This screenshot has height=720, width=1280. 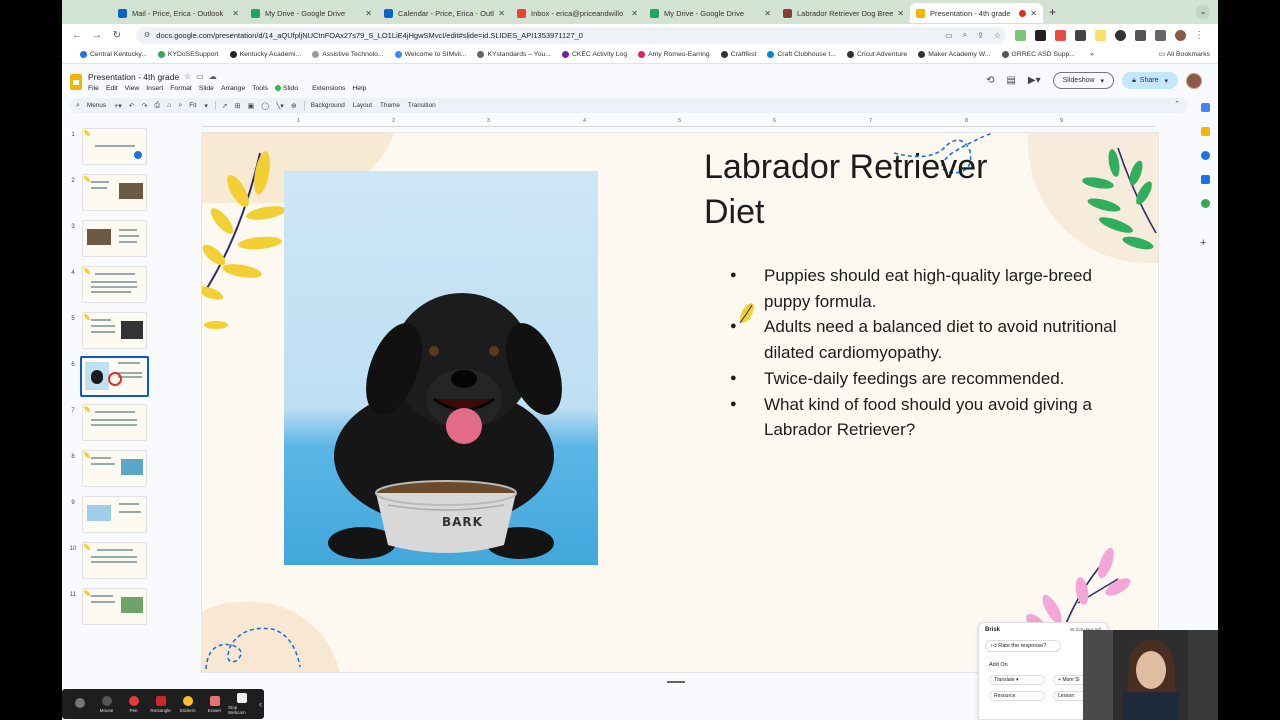 What do you see at coordinates (311, 13) in the screenshot?
I see `tab-google-drive: My Drive - Google Drive ✕` at bounding box center [311, 13].